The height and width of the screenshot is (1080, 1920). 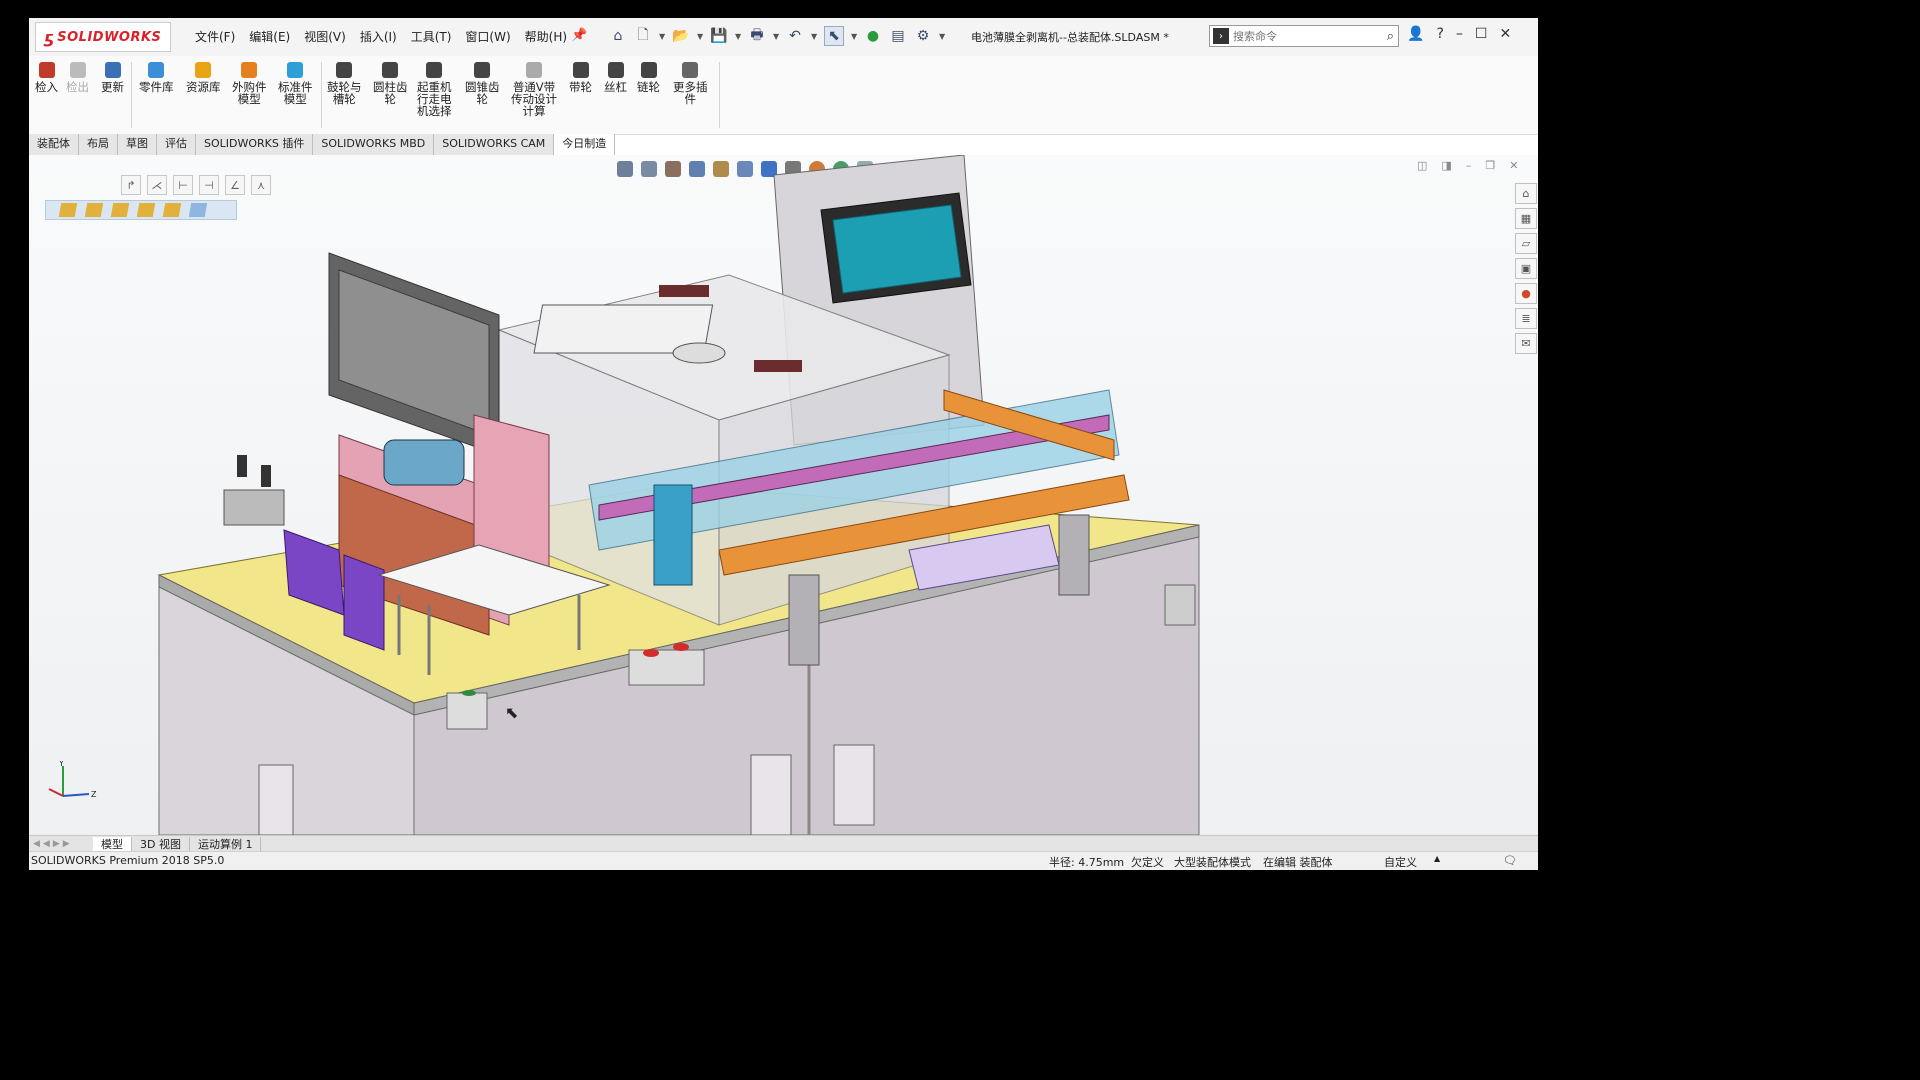 What do you see at coordinates (482, 83) in the screenshot?
I see `toolbar-bevel-gear-button: 圆锥齿 轮` at bounding box center [482, 83].